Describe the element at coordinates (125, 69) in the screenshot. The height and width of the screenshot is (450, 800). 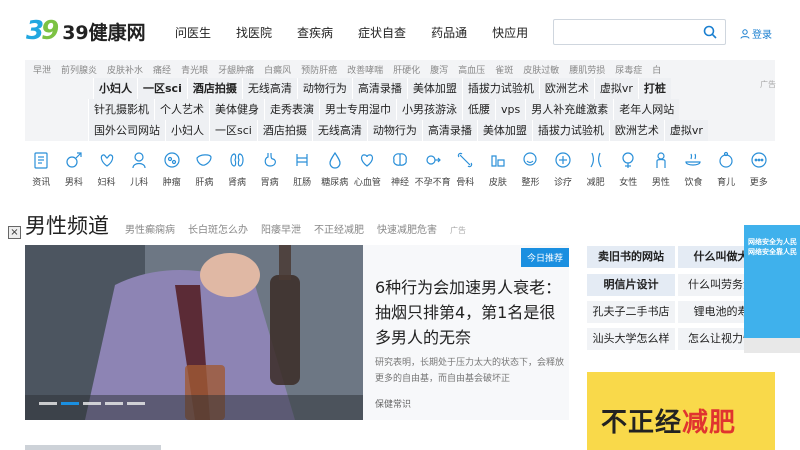
I see `hot-tag: 皮肤补水` at that location.